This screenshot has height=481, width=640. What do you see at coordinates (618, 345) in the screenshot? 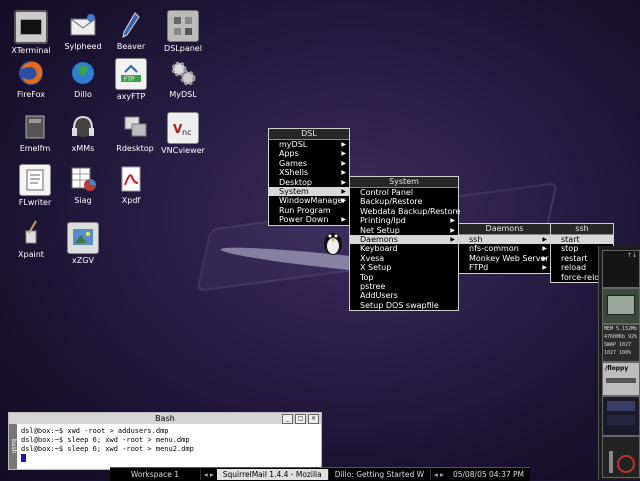
I see `monitor-line: SWAP 1027` at bounding box center [618, 345].